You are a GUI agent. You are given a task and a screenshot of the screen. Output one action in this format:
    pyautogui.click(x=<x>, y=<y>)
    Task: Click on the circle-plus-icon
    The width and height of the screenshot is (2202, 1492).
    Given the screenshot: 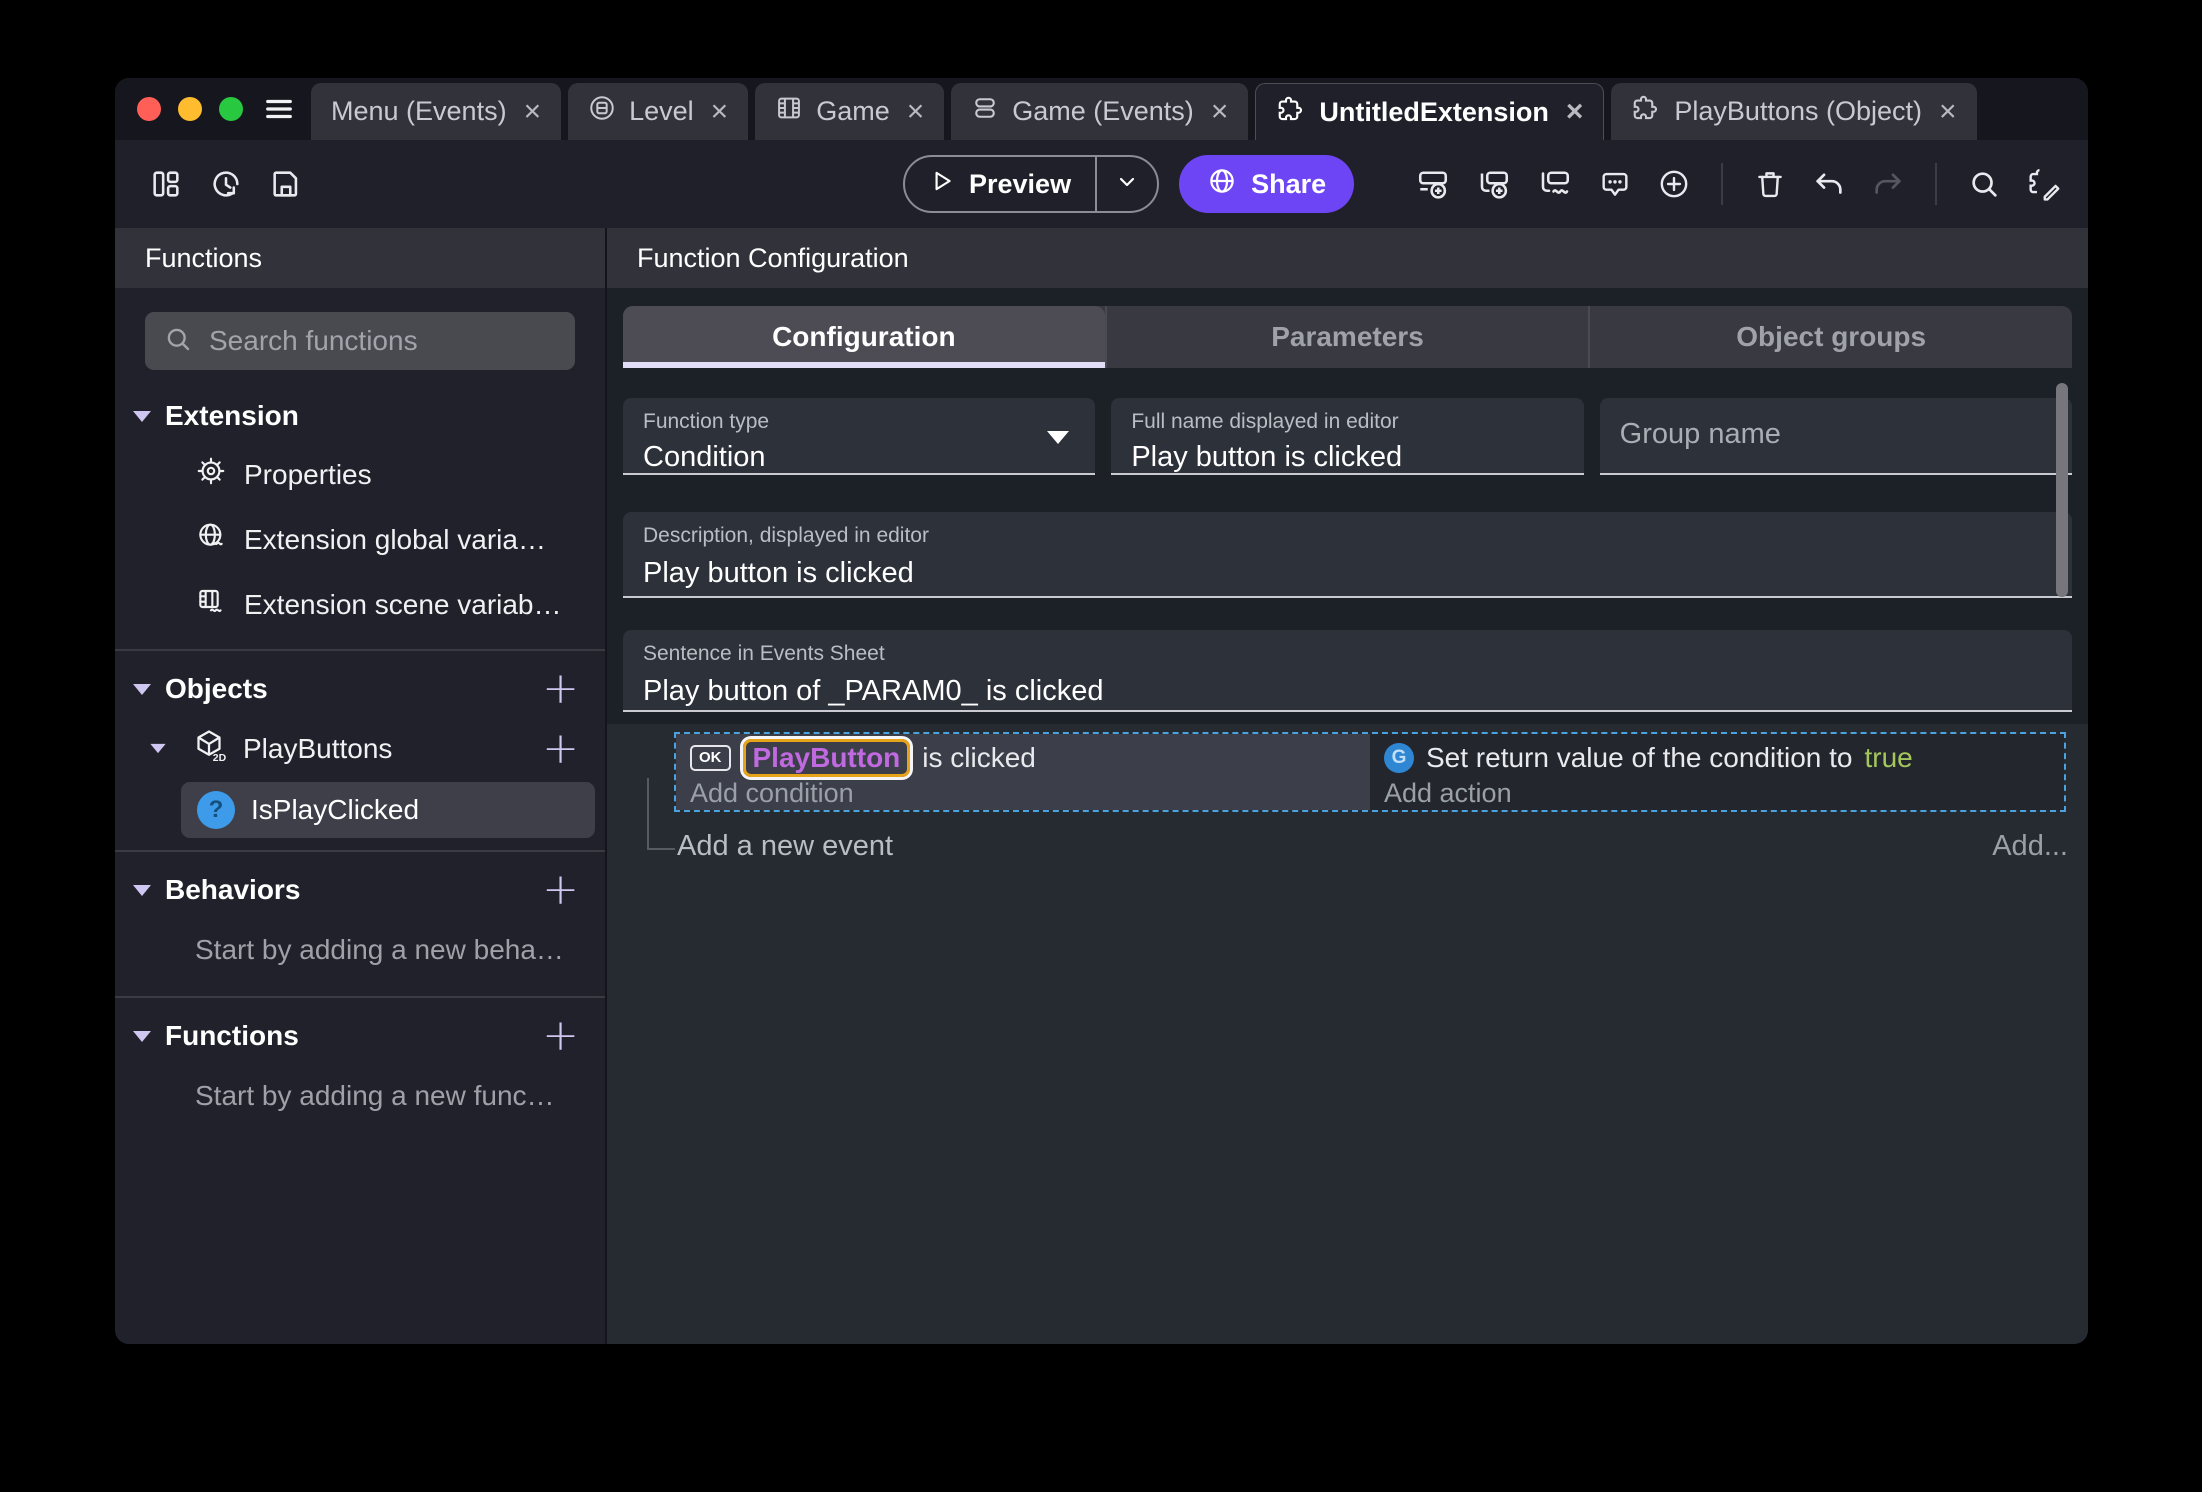 What is the action you would take?
    pyautogui.click(x=1674, y=184)
    